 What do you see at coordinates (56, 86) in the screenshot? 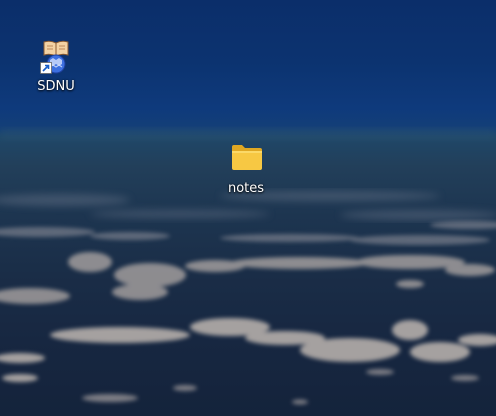
I see `desktop-icon-label: SDNU` at bounding box center [56, 86].